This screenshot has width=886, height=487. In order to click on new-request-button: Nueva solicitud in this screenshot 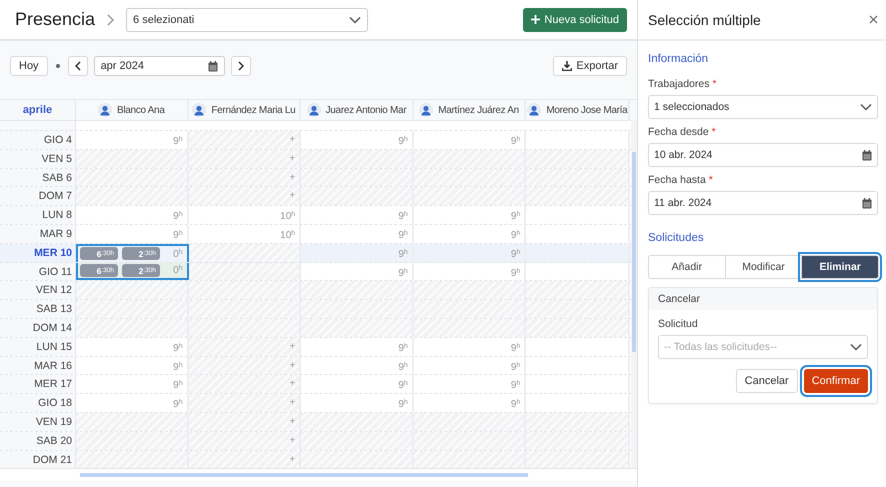, I will do `click(575, 20)`.